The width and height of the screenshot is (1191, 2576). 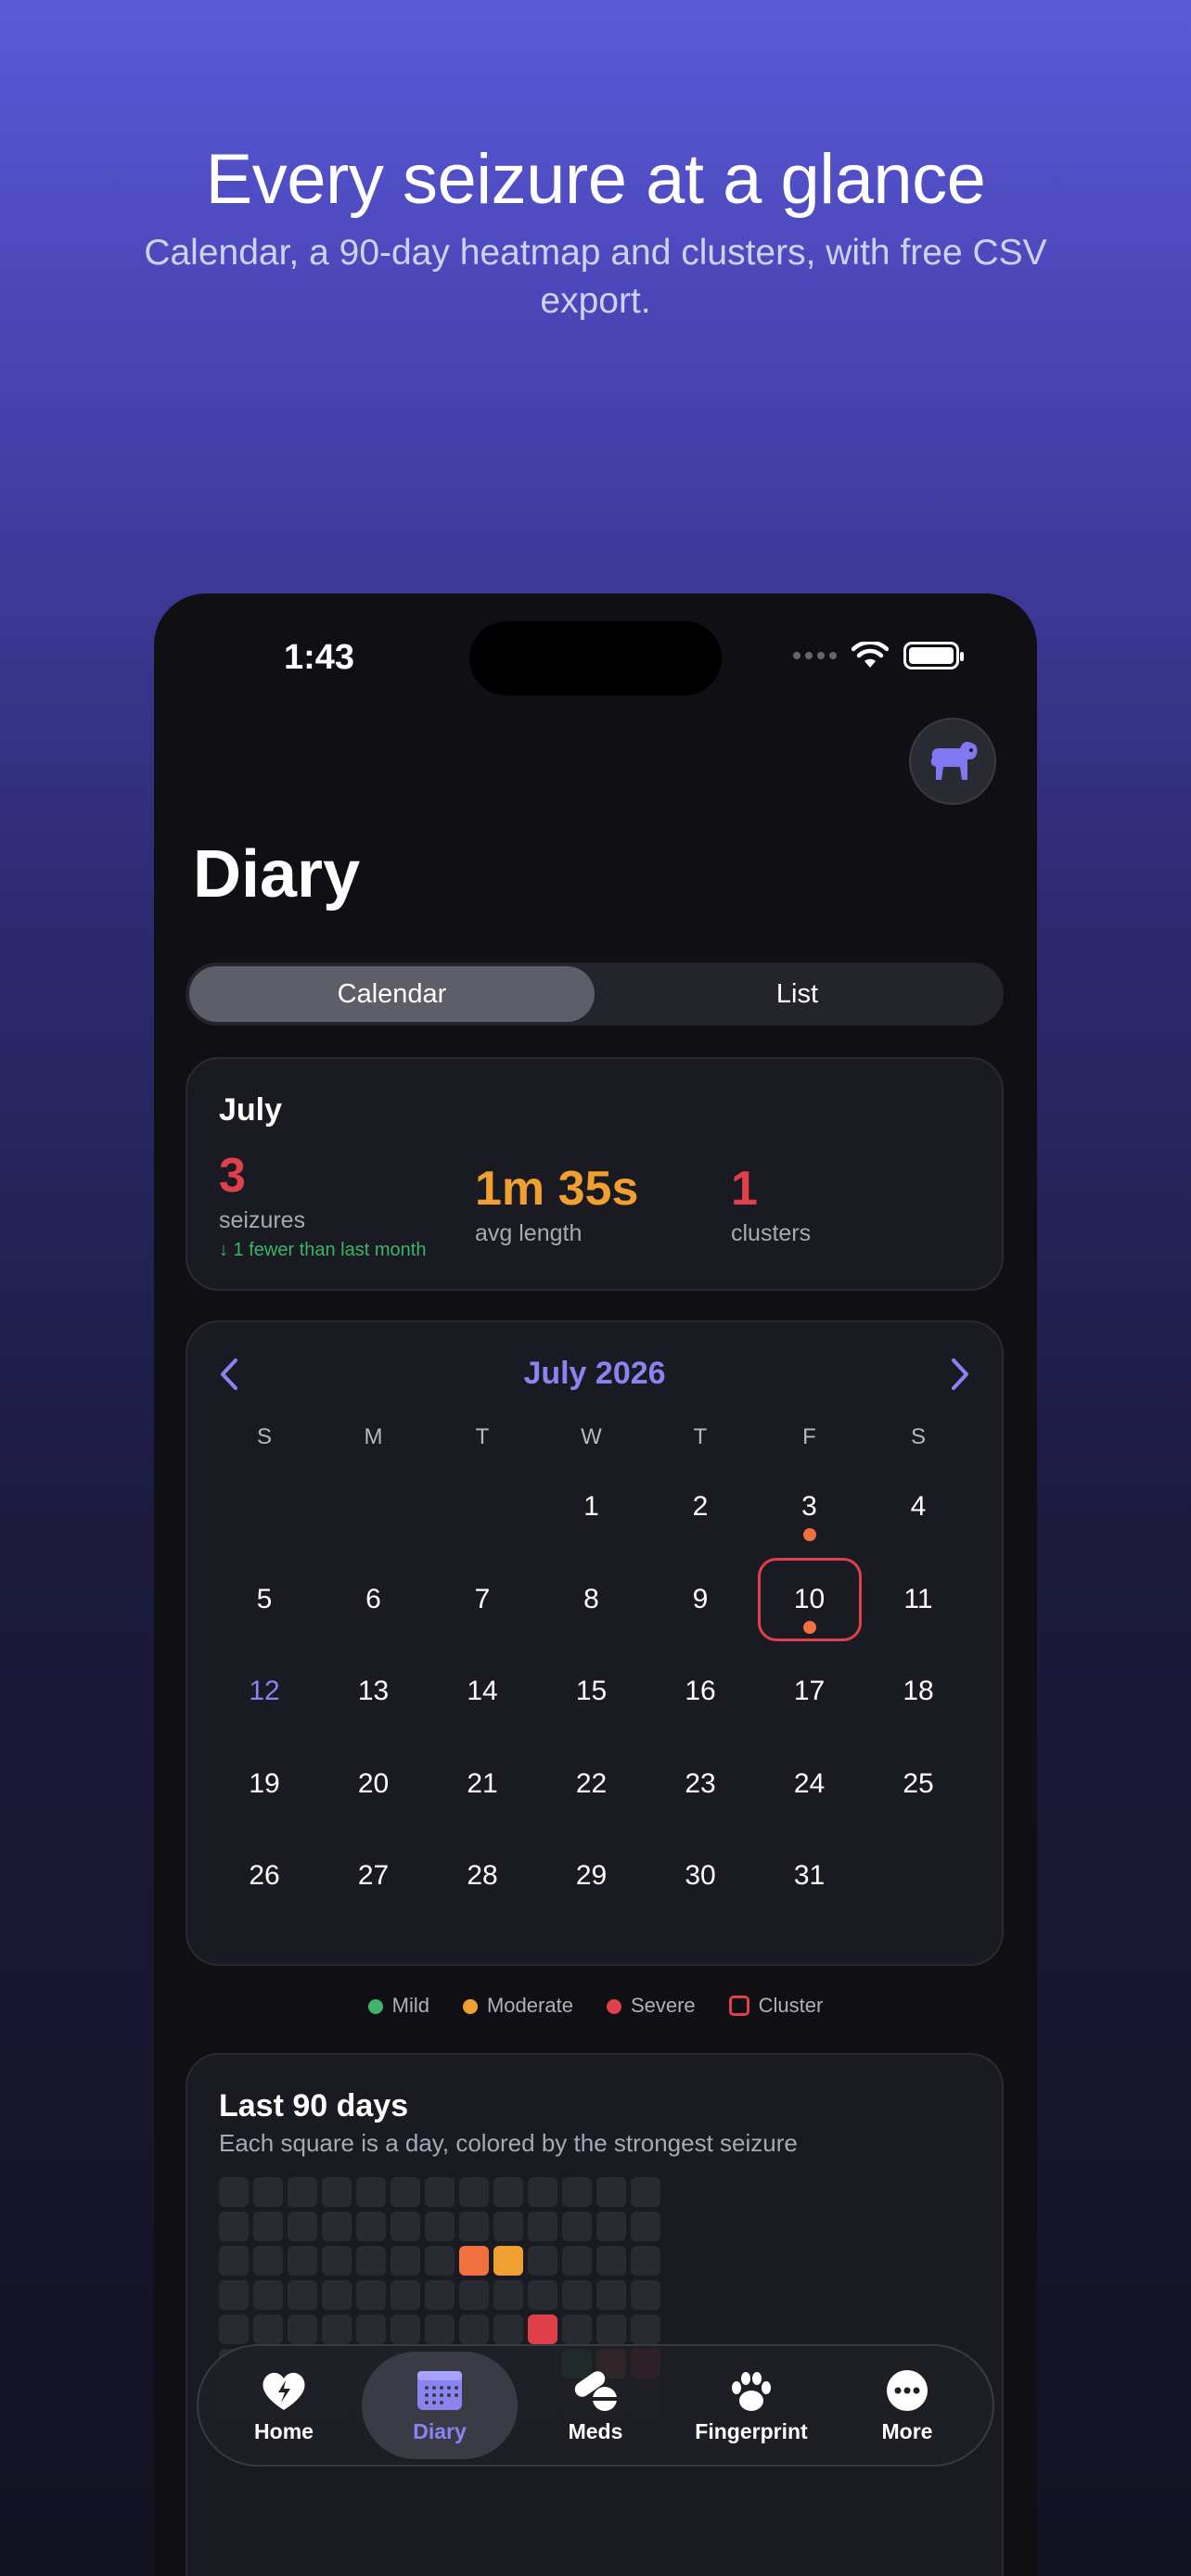 I want to click on pet-avatar-button, so click(x=952, y=762).